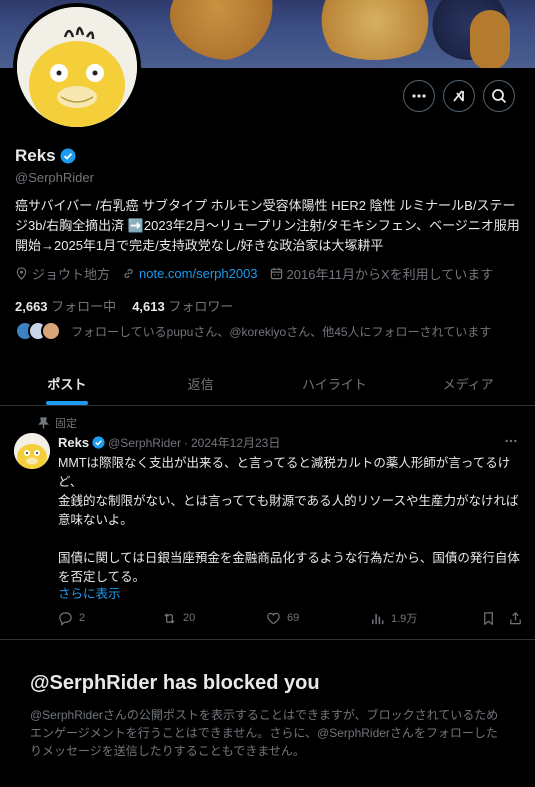  Describe the element at coordinates (124, 305) in the screenshot. I see `follow-counts: 2,663 フォロー中 4,613 フォロワー` at that location.